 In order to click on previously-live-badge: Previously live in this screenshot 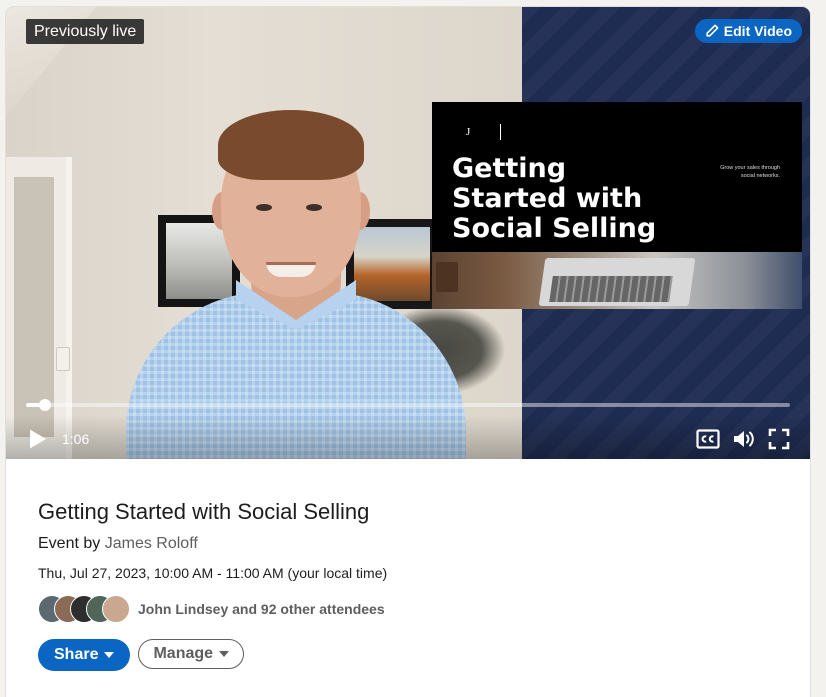, I will do `click(85, 31)`.